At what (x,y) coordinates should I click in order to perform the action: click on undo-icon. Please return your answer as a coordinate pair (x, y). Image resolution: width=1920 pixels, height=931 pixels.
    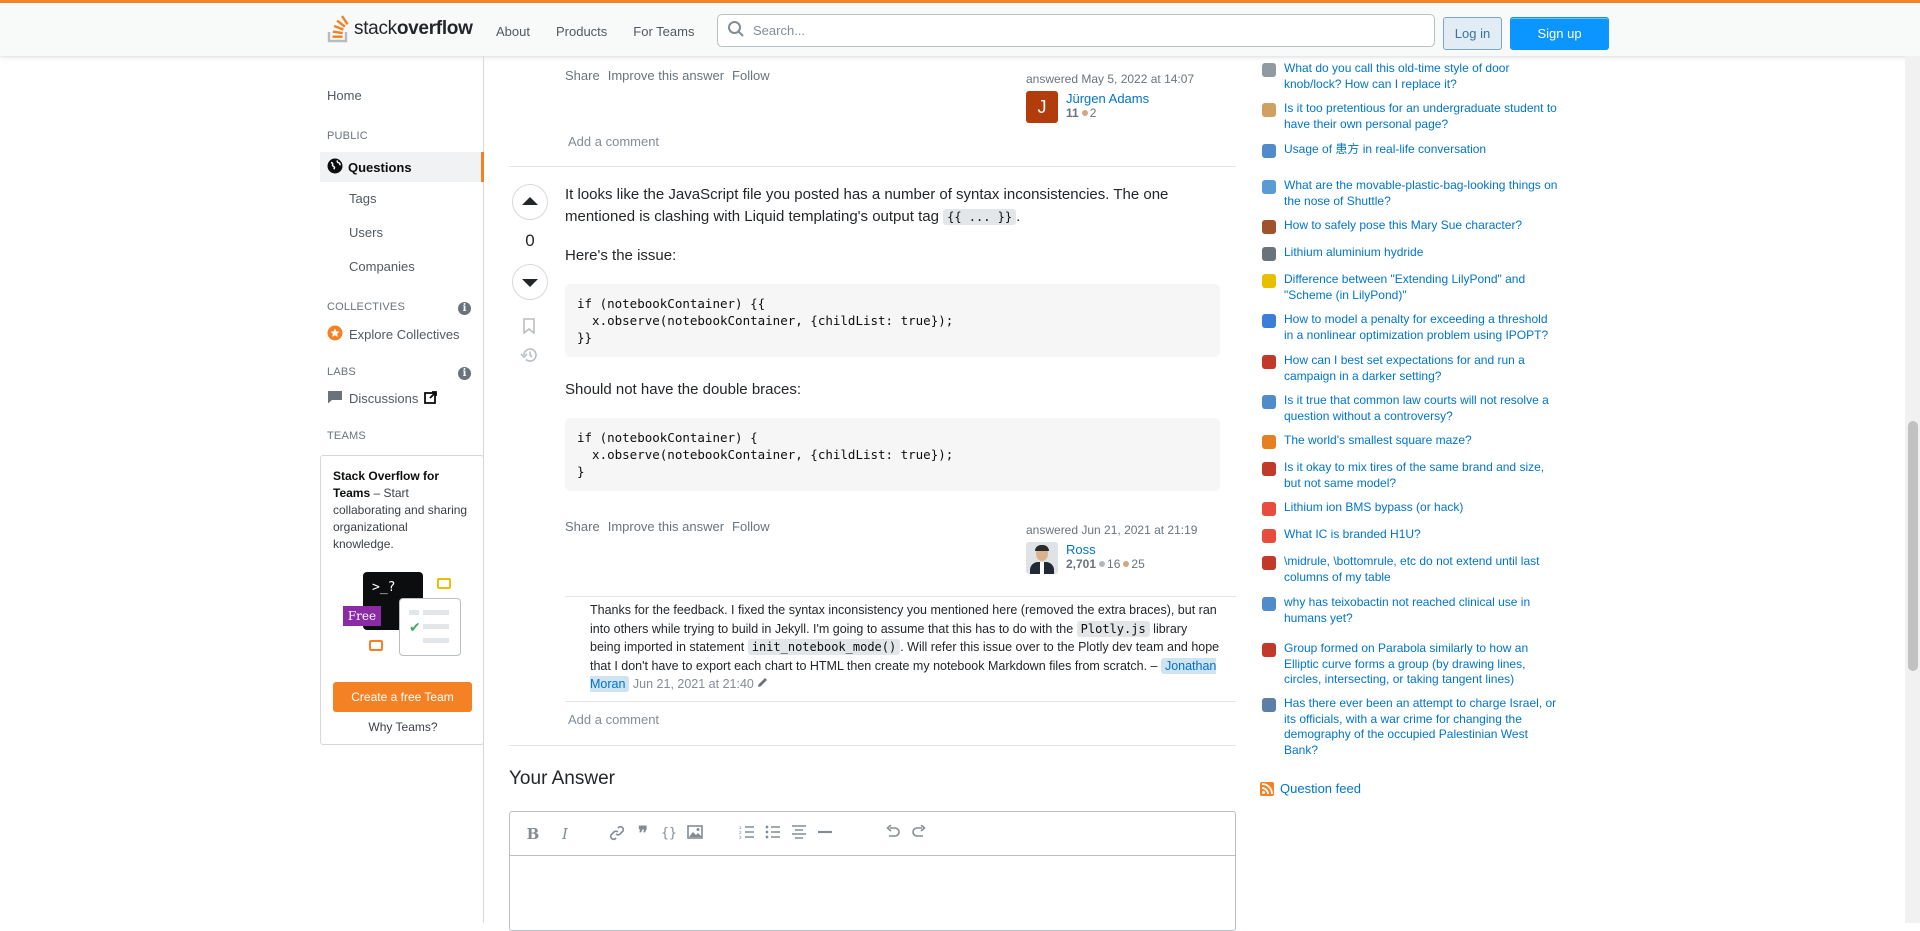
    Looking at the image, I should click on (893, 833).